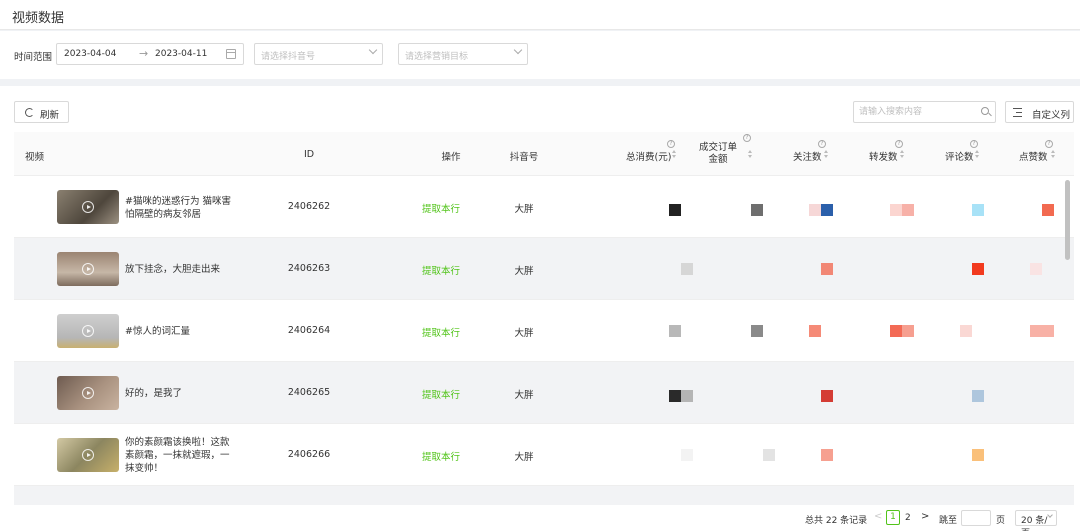 The image size is (1080, 531). Describe the element at coordinates (150, 54) in the screenshot. I see `date-range-picker: 2023-04-04 → 2023-04-11` at that location.